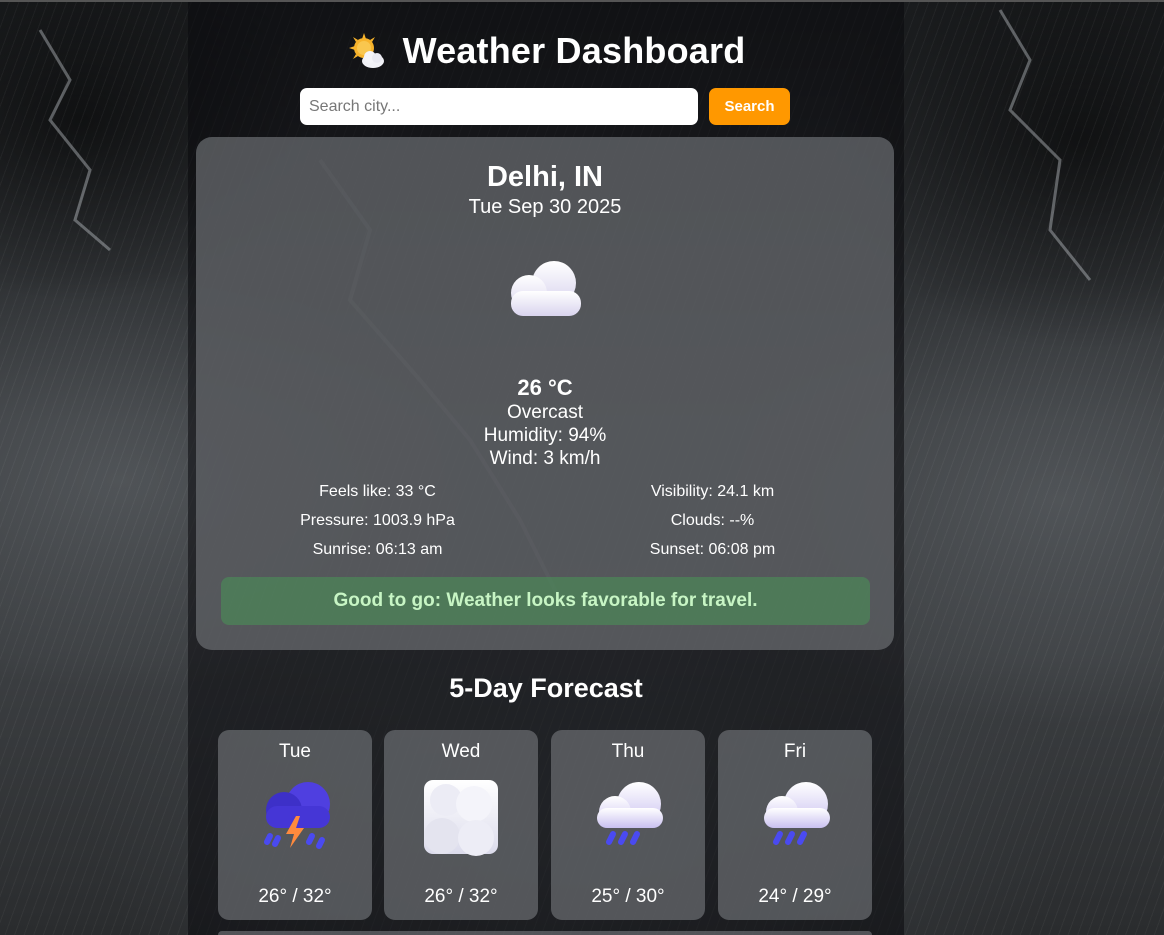 Image resolution: width=1164 pixels, height=935 pixels. Describe the element at coordinates (377, 491) in the screenshot. I see `feels-like-value: Feels like: 33 °C` at that location.